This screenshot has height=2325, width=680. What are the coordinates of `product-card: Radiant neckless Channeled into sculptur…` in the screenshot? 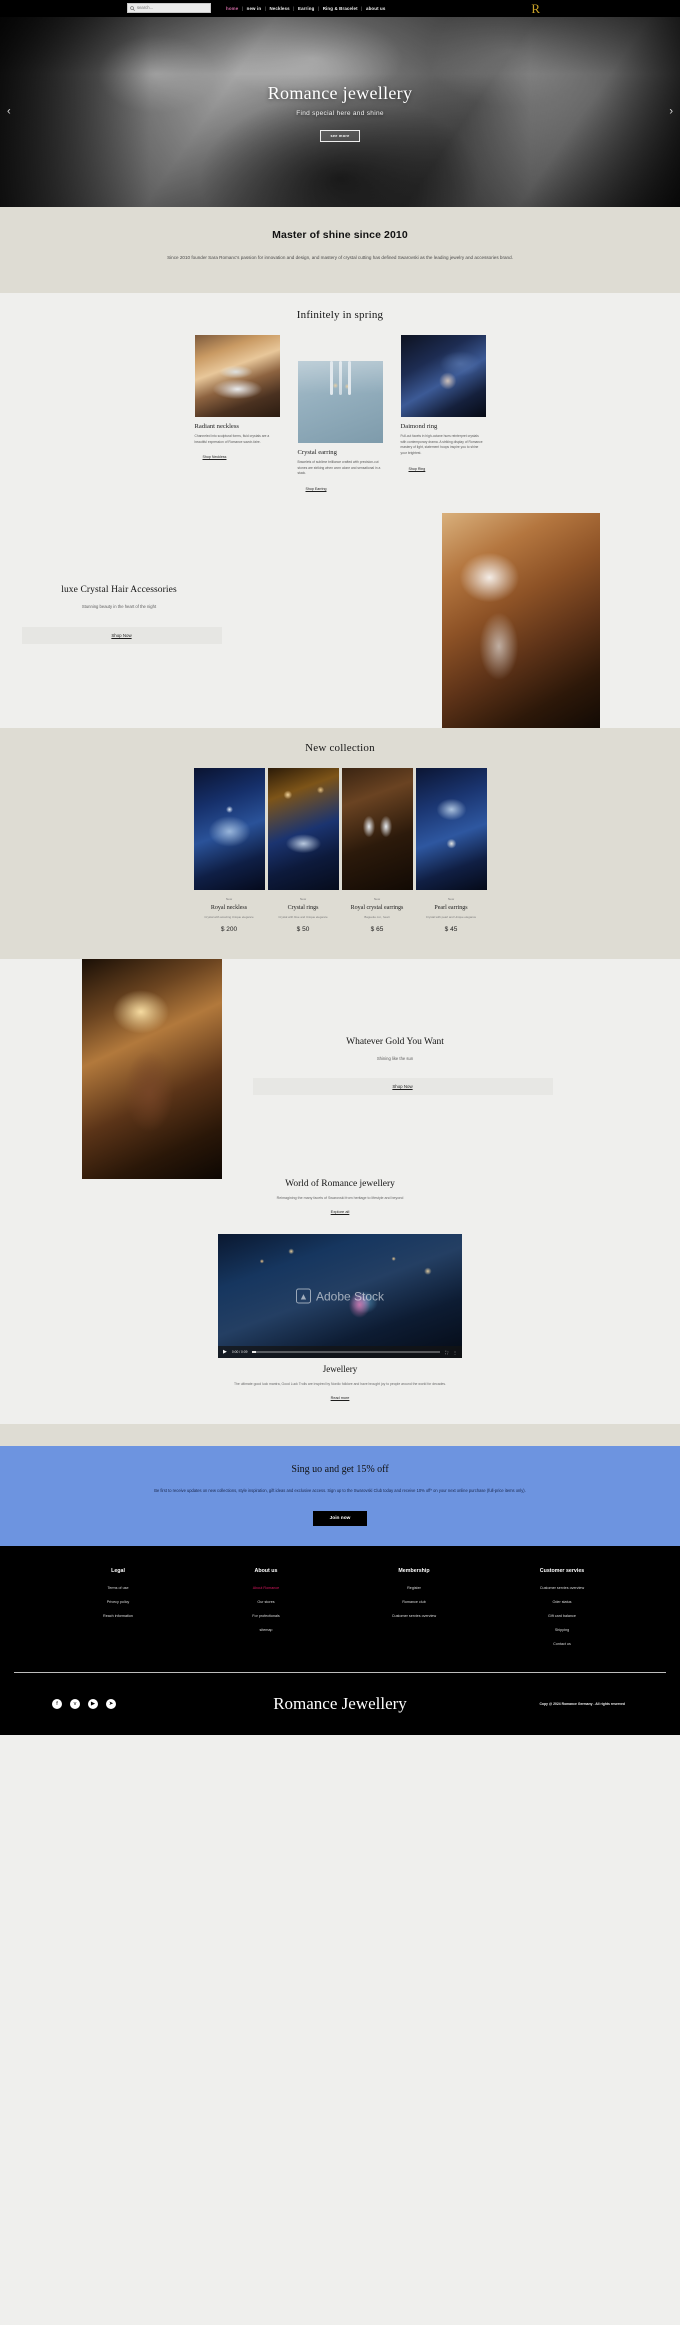 It's located at (237, 414).